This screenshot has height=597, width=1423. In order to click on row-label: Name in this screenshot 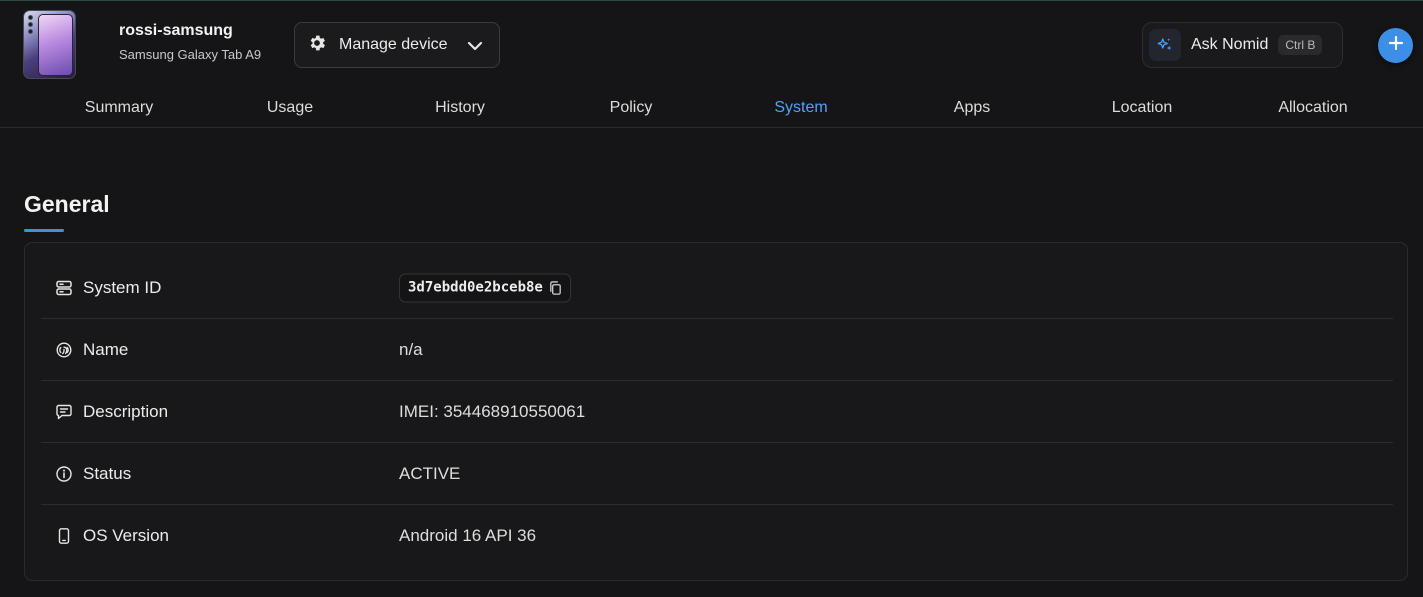, I will do `click(106, 349)`.